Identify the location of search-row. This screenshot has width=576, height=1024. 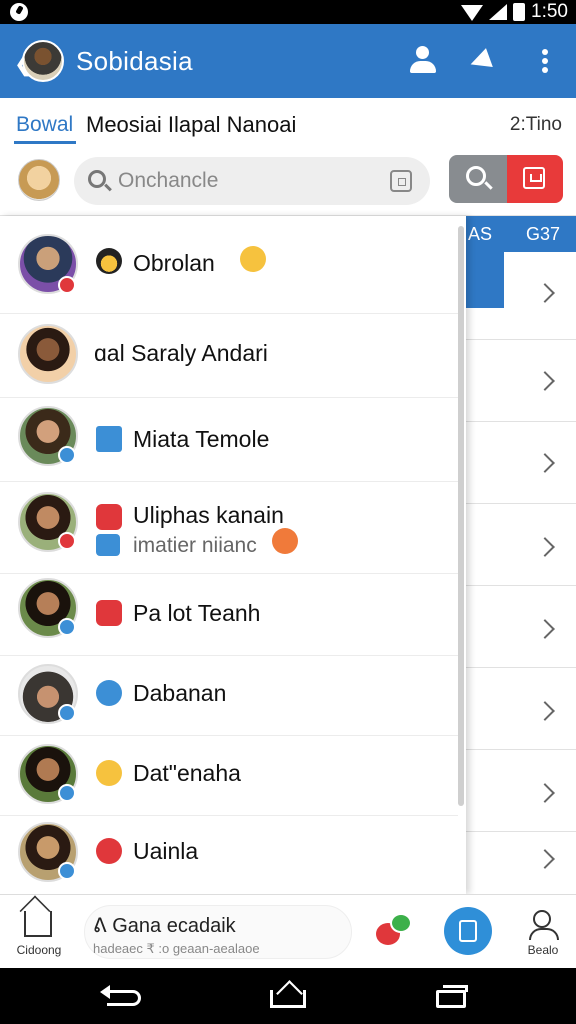
(288, 182).